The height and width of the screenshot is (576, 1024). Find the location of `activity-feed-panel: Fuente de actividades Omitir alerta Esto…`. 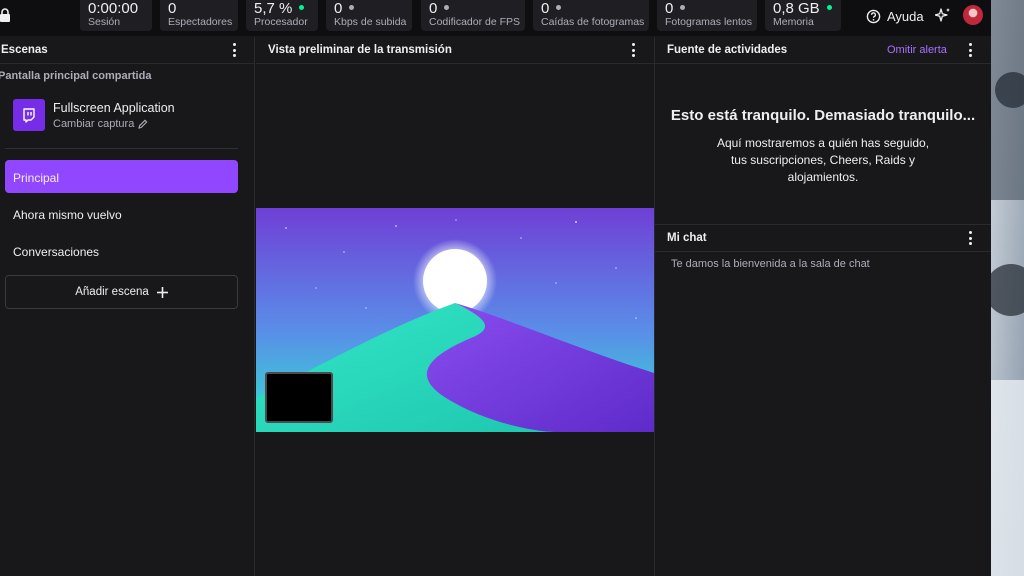

activity-feed-panel: Fuente de actividades Omitir alerta Esto… is located at coordinates (823, 129).